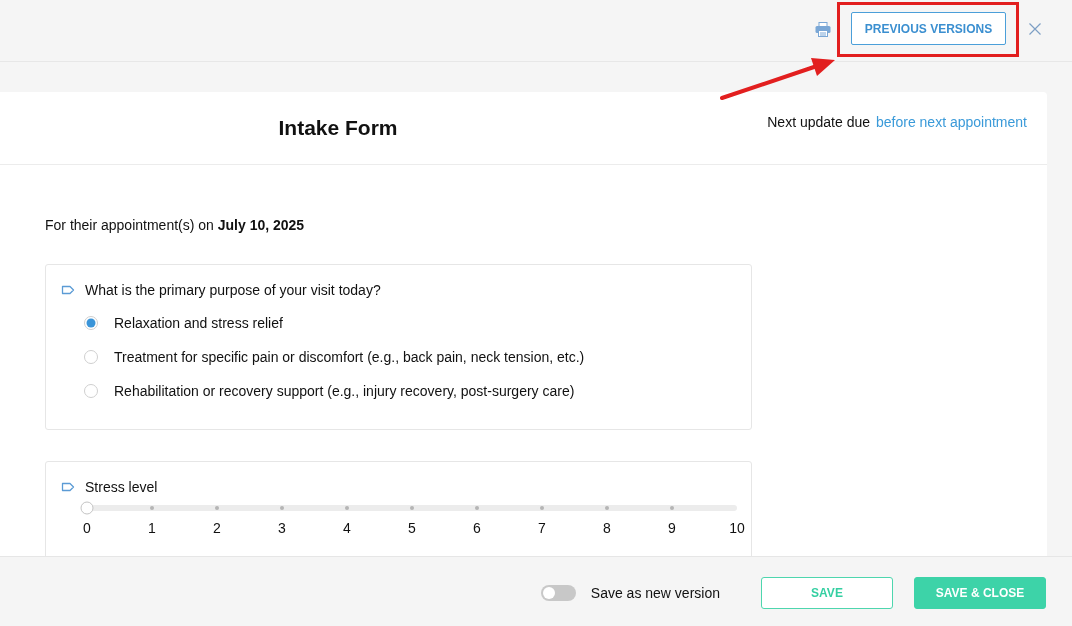  I want to click on scale-label: 5, so click(412, 528).